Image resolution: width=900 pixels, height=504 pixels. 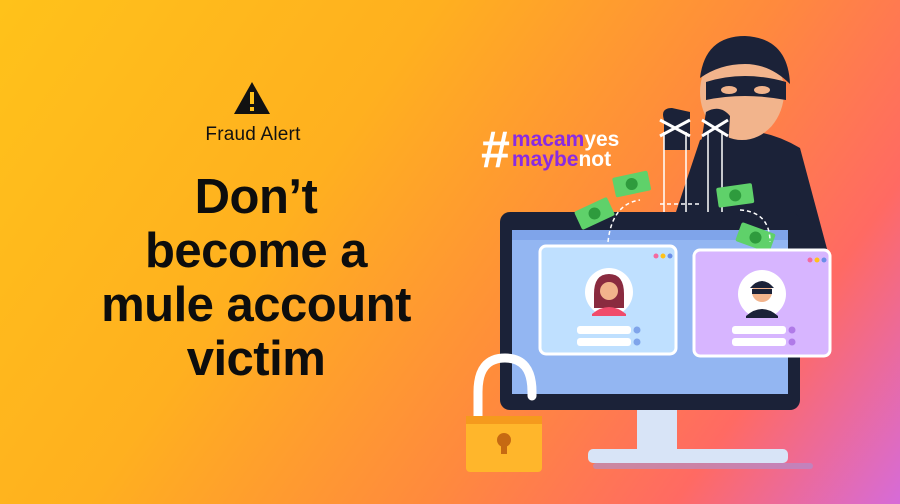 I want to click on victim-account-card, so click(x=608, y=300).